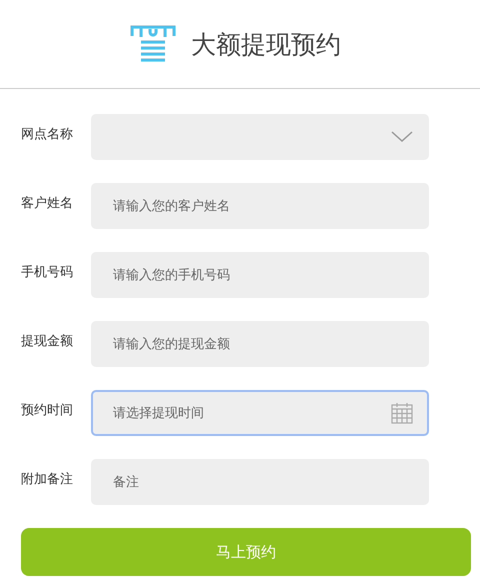 This screenshot has height=583, width=480. Describe the element at coordinates (47, 410) in the screenshot. I see `field-label: 预约时间` at that location.